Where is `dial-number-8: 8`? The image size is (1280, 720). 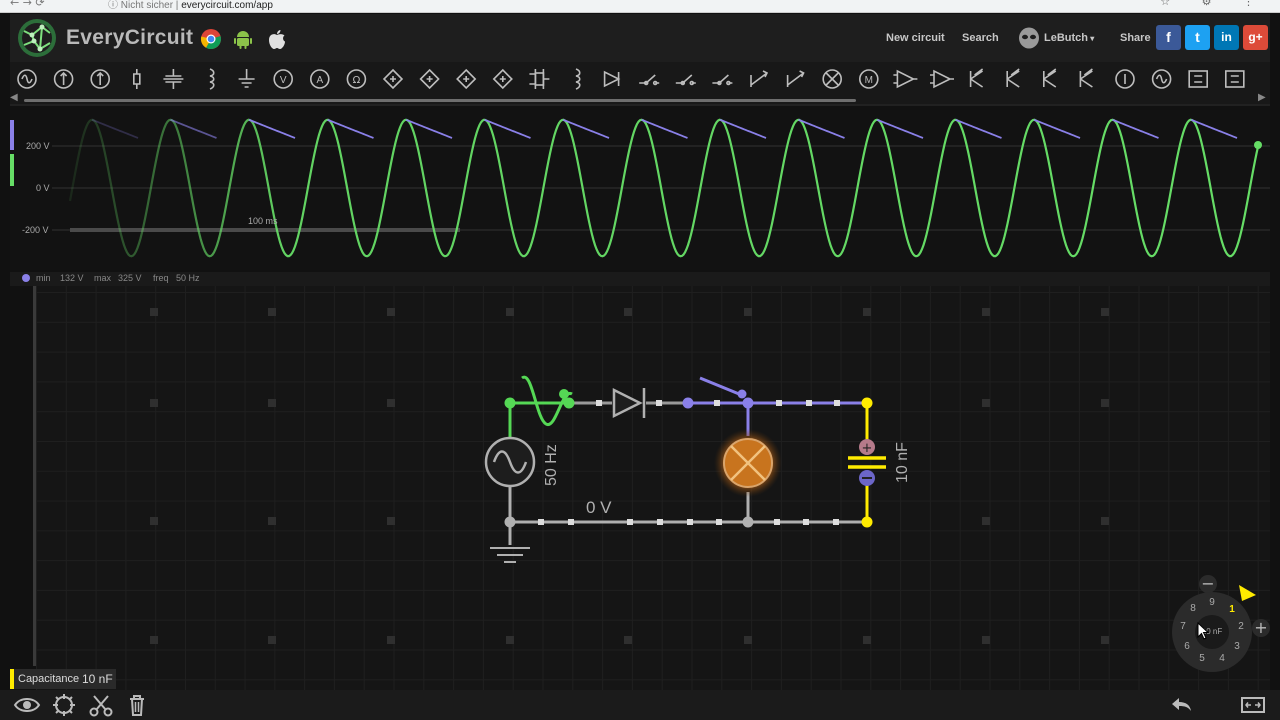 dial-number-8: 8 is located at coordinates (1193, 608).